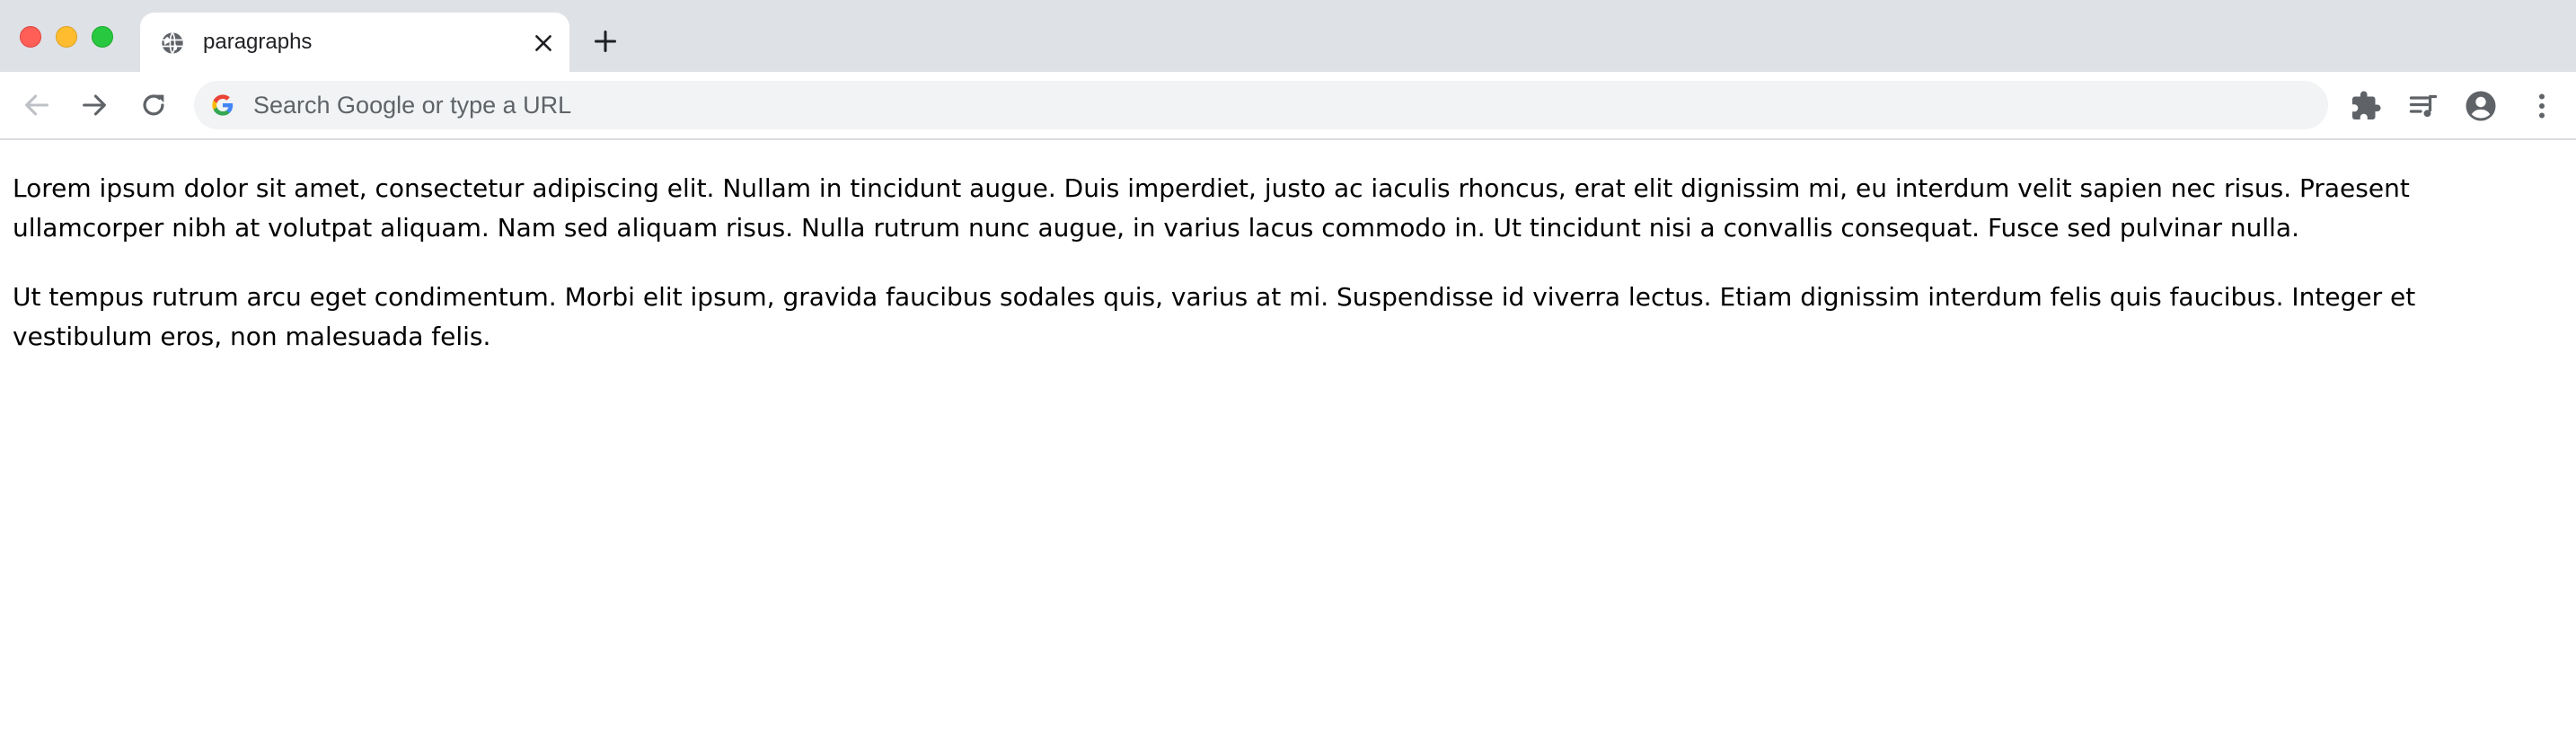  I want to click on media-queue-icon, so click(2423, 106).